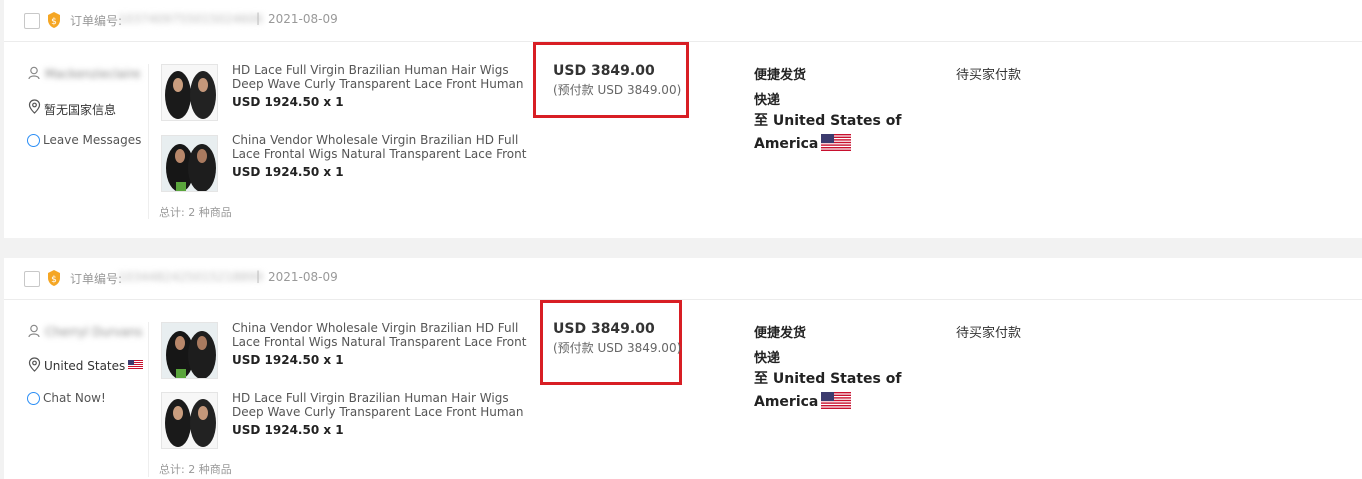 The image size is (1362, 479). What do you see at coordinates (85, 366) in the screenshot?
I see `buyer-location-text: United States` at bounding box center [85, 366].